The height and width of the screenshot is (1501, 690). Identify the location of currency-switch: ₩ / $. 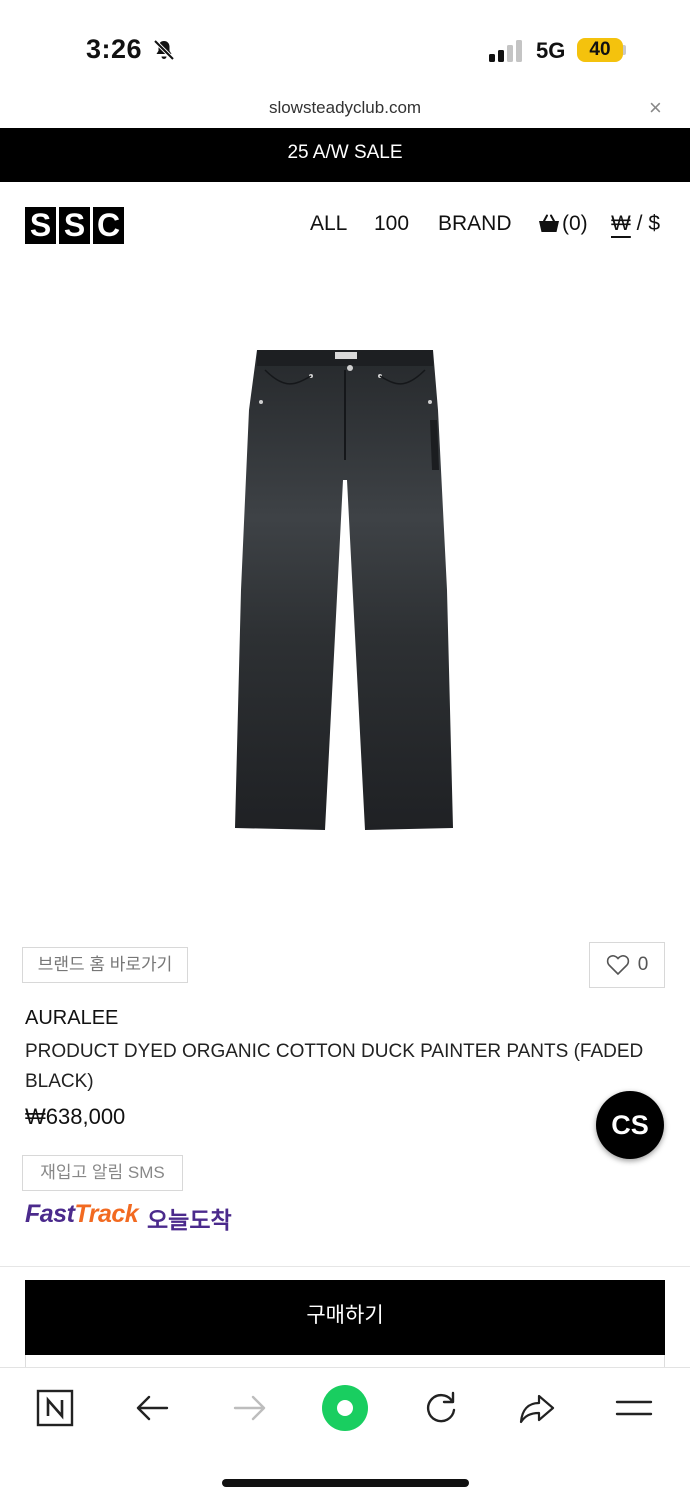
(635, 224).